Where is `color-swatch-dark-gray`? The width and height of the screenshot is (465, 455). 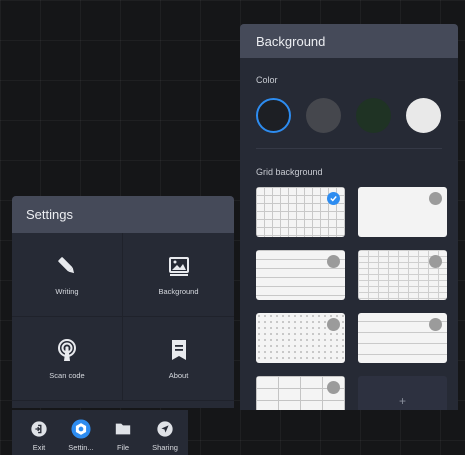 color-swatch-dark-gray is located at coordinates (323, 115).